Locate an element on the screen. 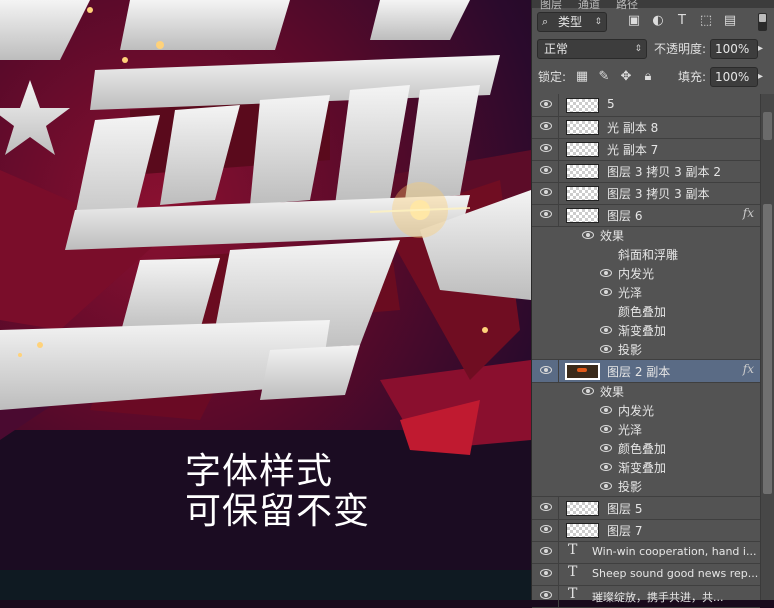 The height and width of the screenshot is (608, 774). effect-name: 斜面和浮雕 is located at coordinates (648, 255).